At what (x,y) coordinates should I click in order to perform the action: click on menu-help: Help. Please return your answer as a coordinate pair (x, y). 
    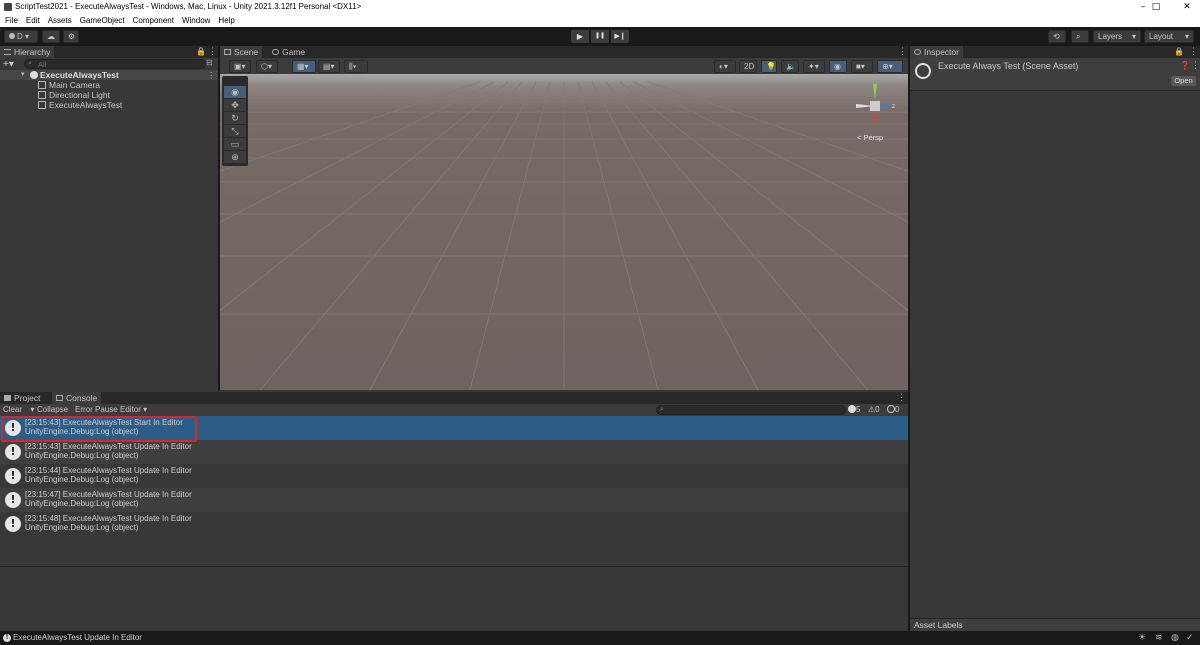
    Looking at the image, I should click on (226, 20).